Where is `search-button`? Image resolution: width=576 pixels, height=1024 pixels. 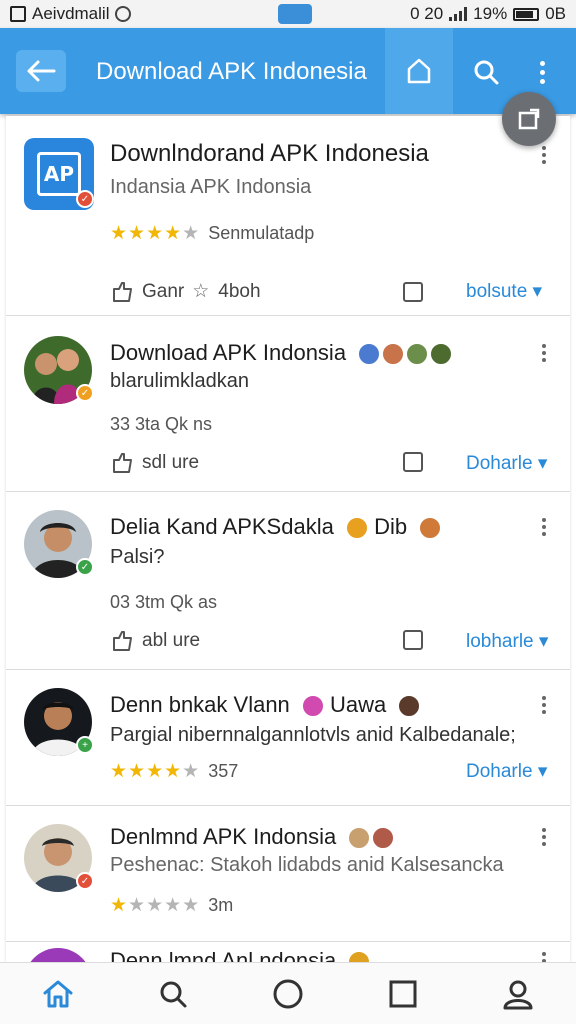
search-button is located at coordinates (486, 72).